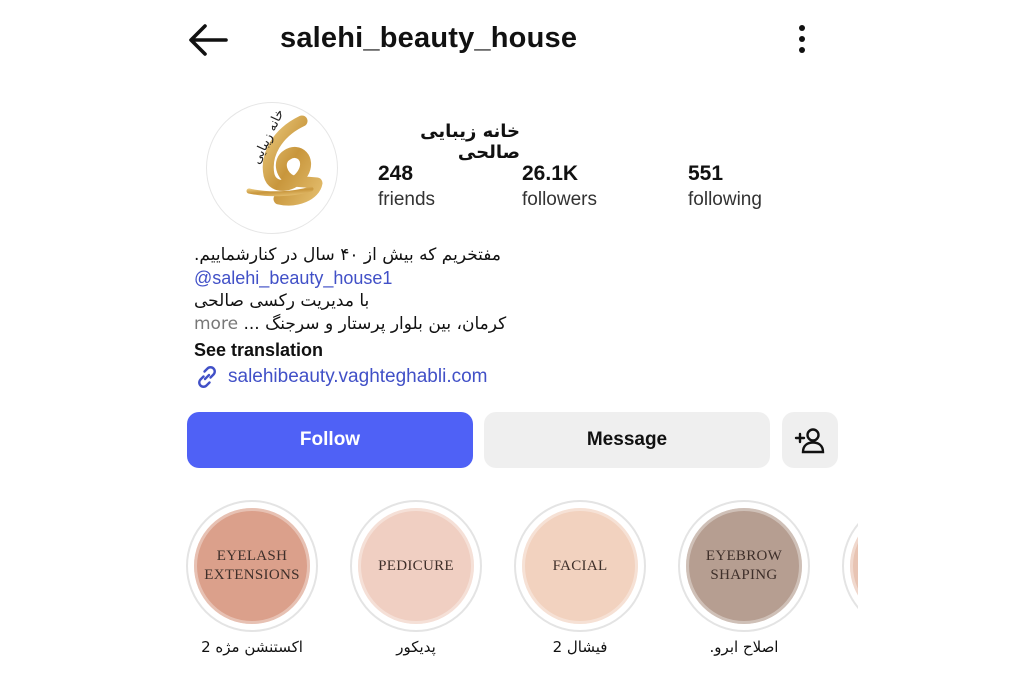 This screenshot has height=683, width=1024. I want to click on highlight-ring: EYEBROW SHAPING, so click(744, 566).